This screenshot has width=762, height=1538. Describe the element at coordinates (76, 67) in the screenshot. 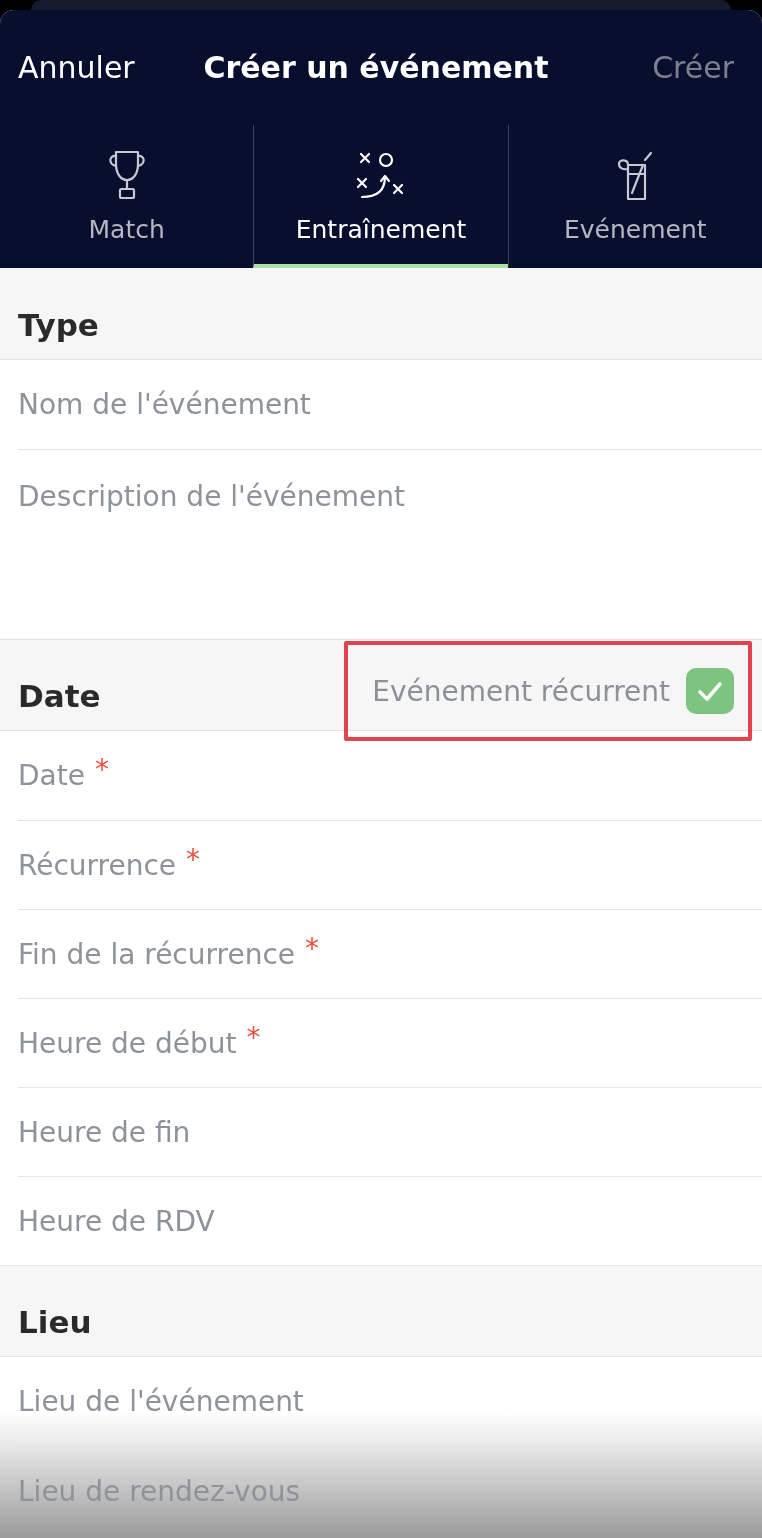

I see `cancel-button: Annuler` at that location.